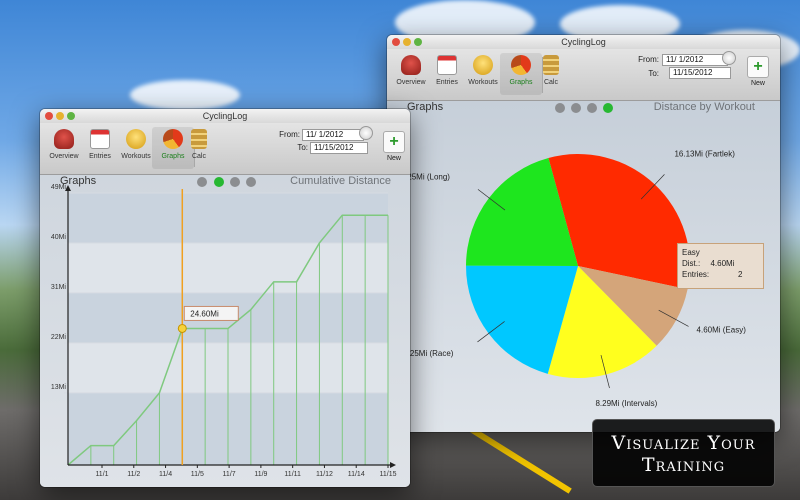 This screenshot has width=800, height=500. I want to click on y-tick-label: 40Mi, so click(59, 237).